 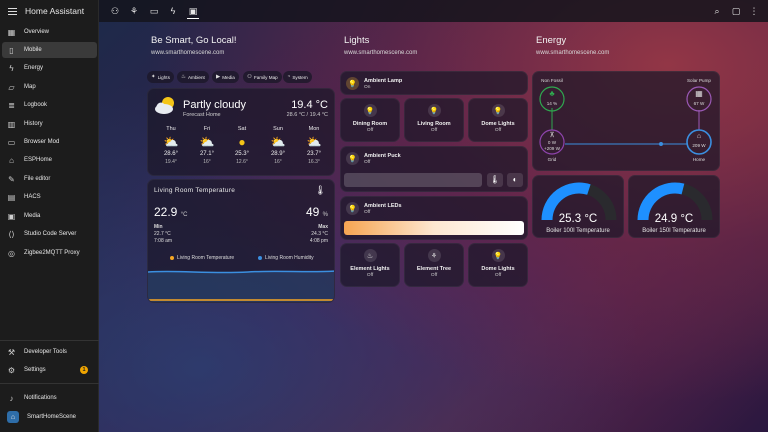 What do you see at coordinates (11, 32) in the screenshot?
I see `dashboard-icon: ▦` at bounding box center [11, 32].